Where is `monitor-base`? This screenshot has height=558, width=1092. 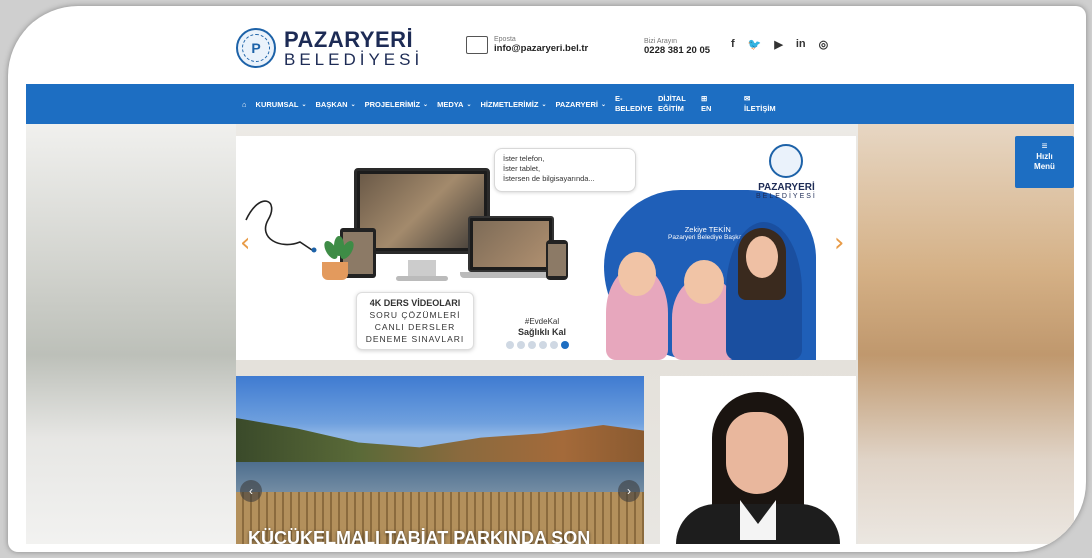 monitor-base is located at coordinates (422, 278).